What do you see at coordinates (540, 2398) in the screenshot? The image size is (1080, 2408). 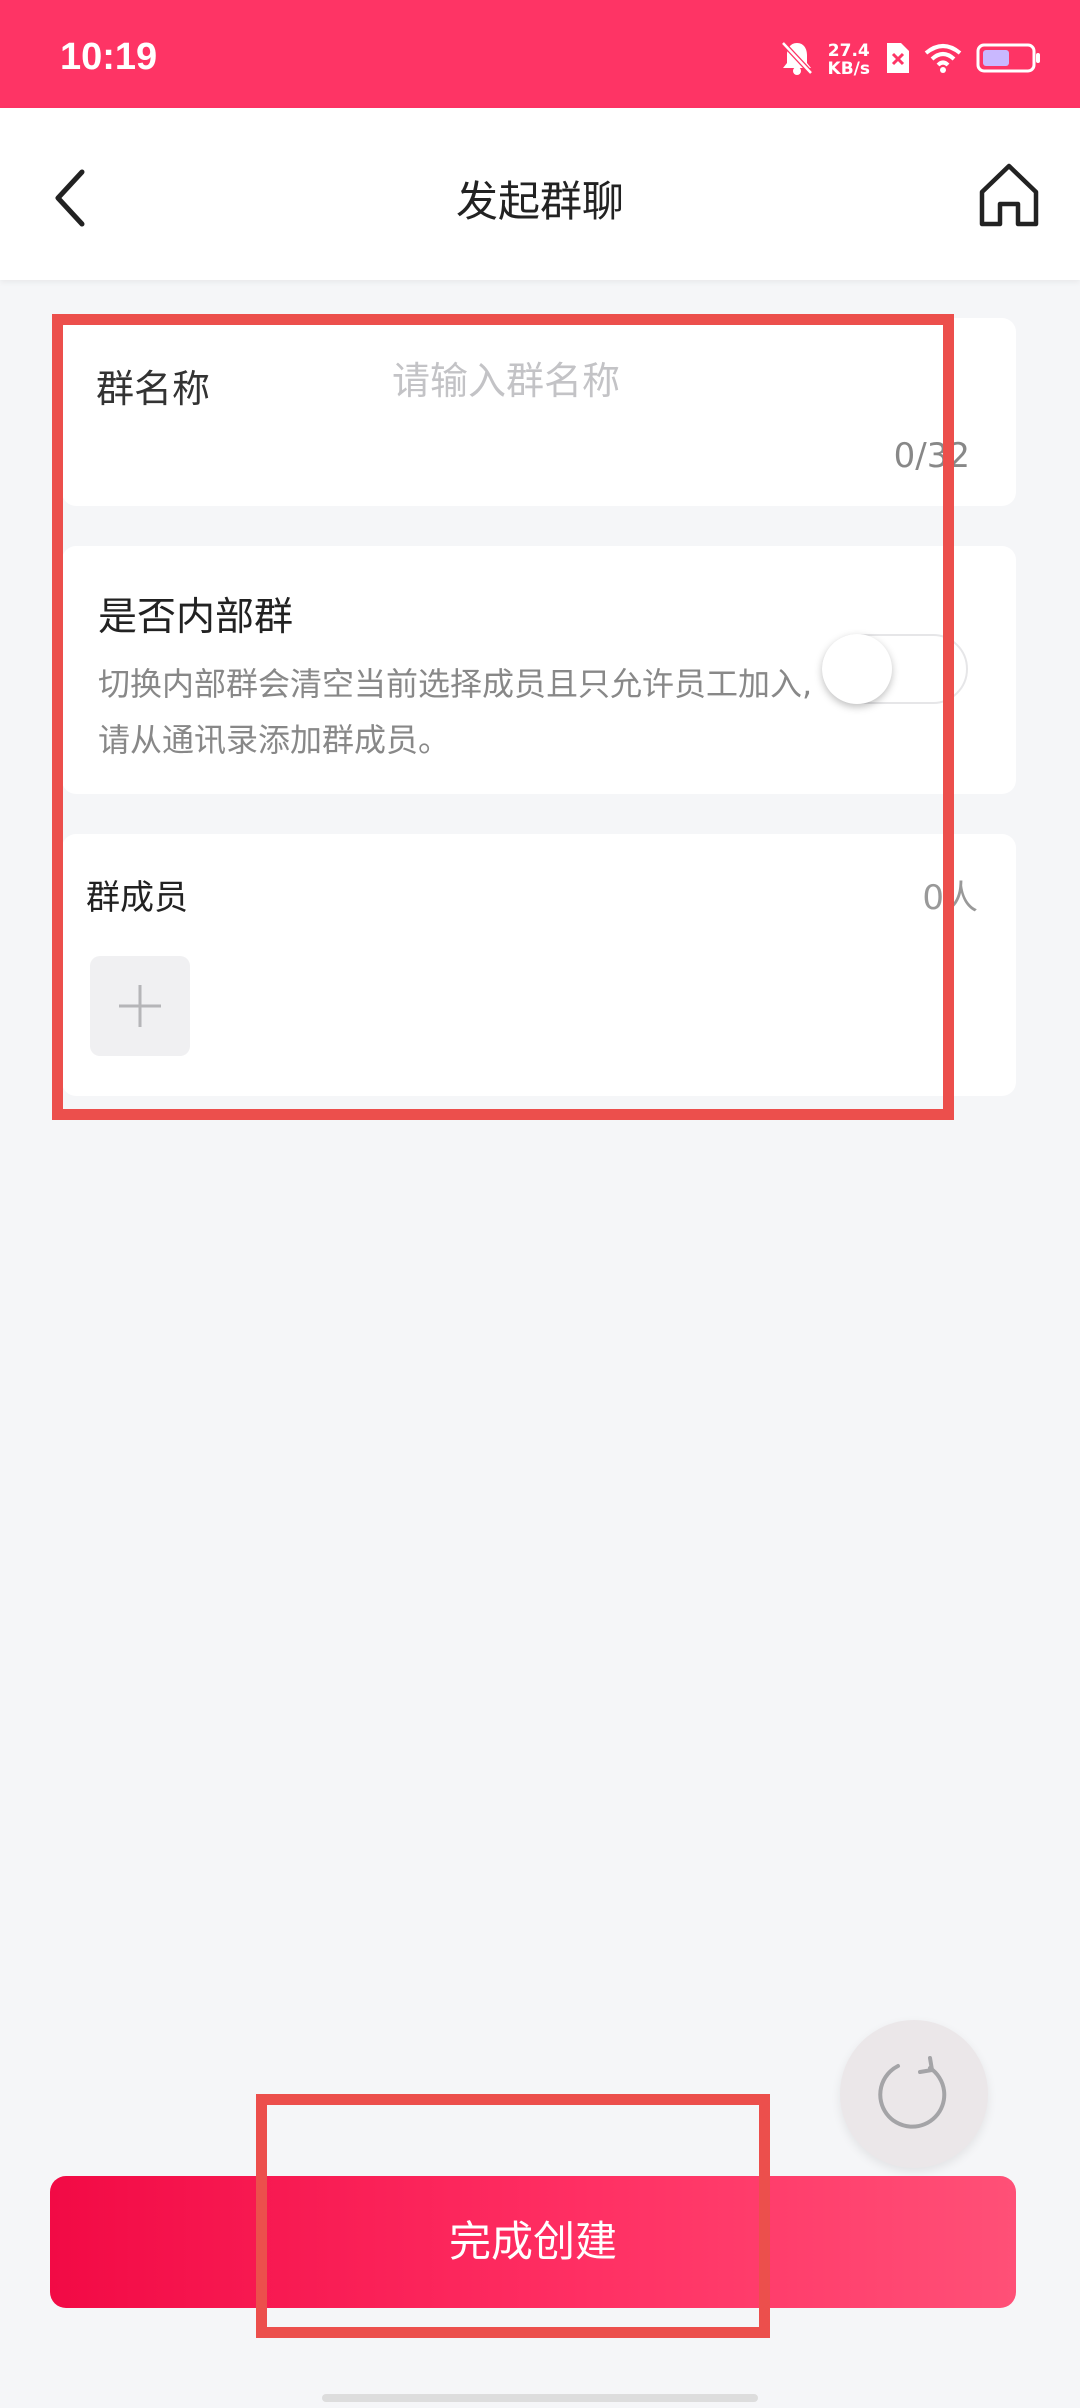 I see `home-indicator` at bounding box center [540, 2398].